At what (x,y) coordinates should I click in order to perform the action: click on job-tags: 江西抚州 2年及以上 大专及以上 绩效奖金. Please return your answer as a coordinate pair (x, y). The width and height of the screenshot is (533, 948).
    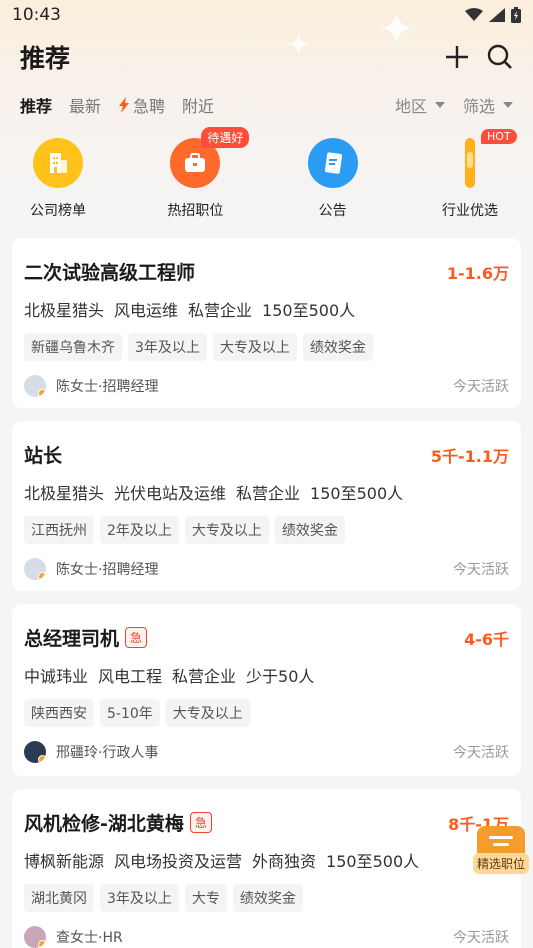
    Looking at the image, I should click on (266, 530).